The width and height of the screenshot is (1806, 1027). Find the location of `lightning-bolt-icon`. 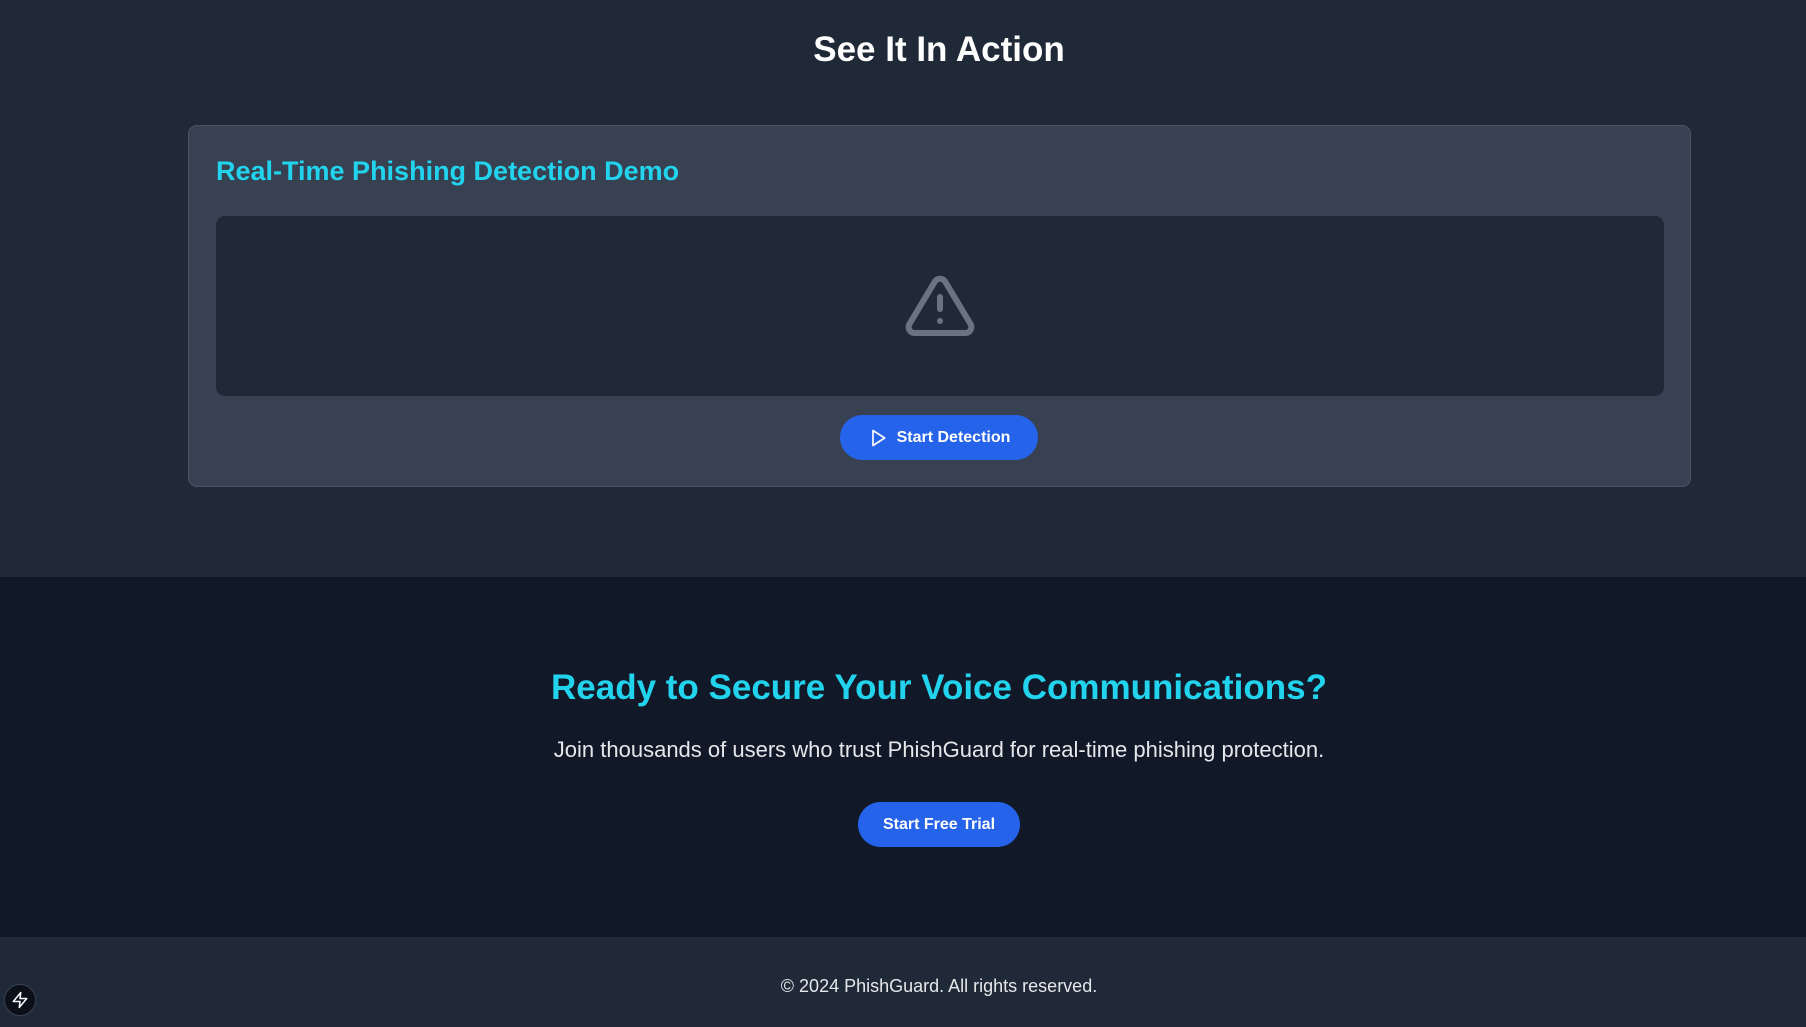

lightning-bolt-icon is located at coordinates (20, 1000).